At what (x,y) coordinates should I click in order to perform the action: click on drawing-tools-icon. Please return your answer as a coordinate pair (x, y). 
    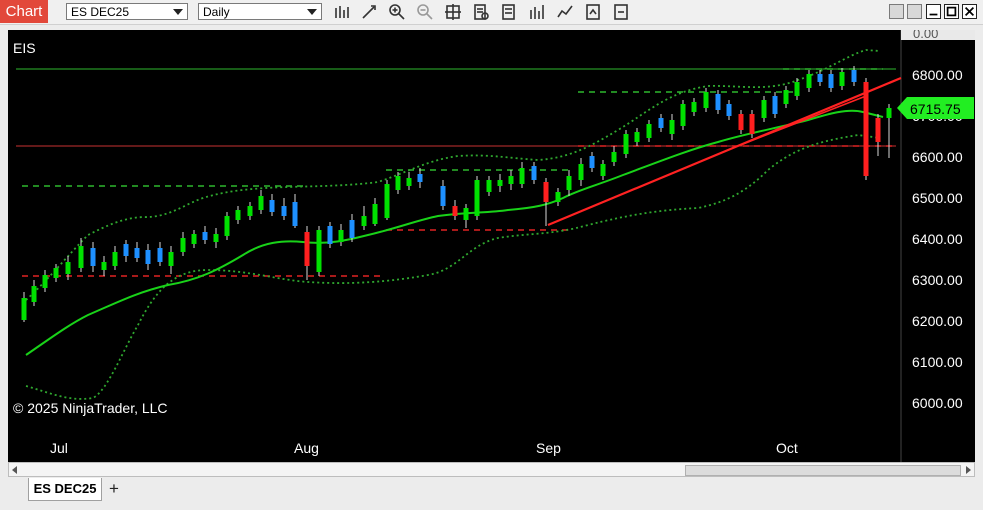
    Looking at the image, I should click on (565, 12).